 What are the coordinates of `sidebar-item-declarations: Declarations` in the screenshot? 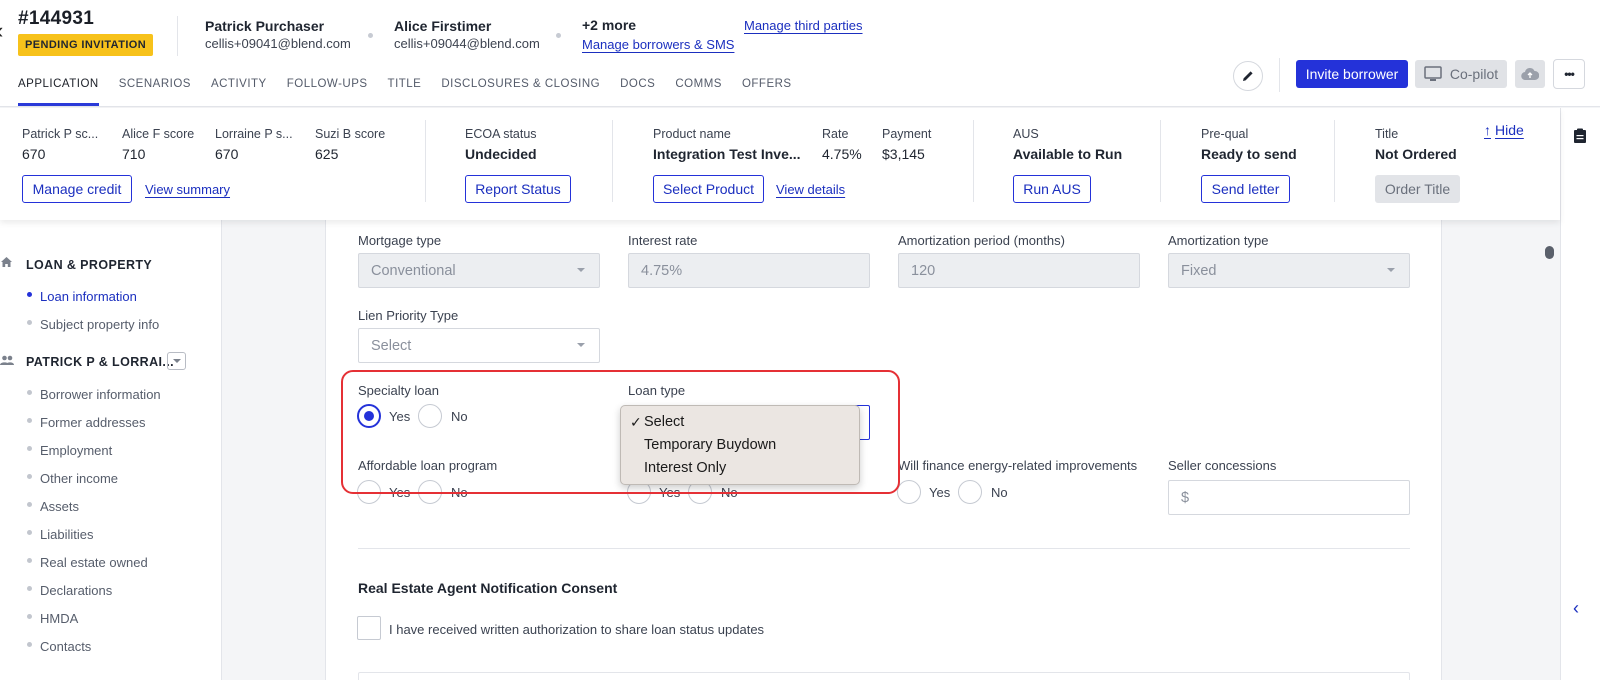 It's located at (76, 590).